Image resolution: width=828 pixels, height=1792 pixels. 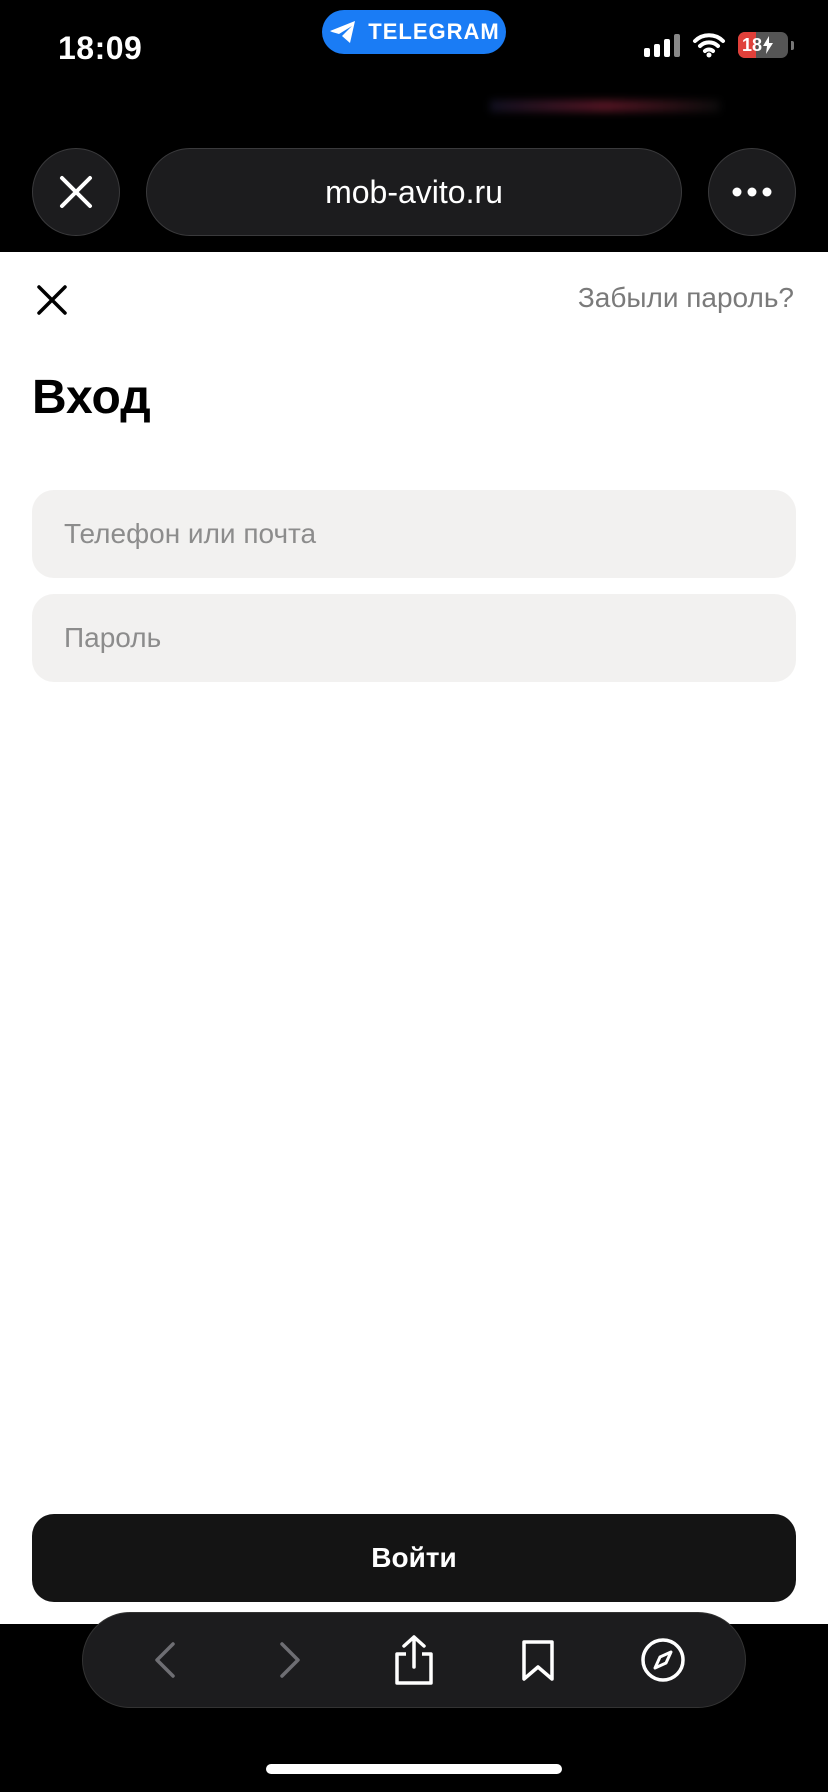 I want to click on background-blur-strip, so click(x=605, y=106).